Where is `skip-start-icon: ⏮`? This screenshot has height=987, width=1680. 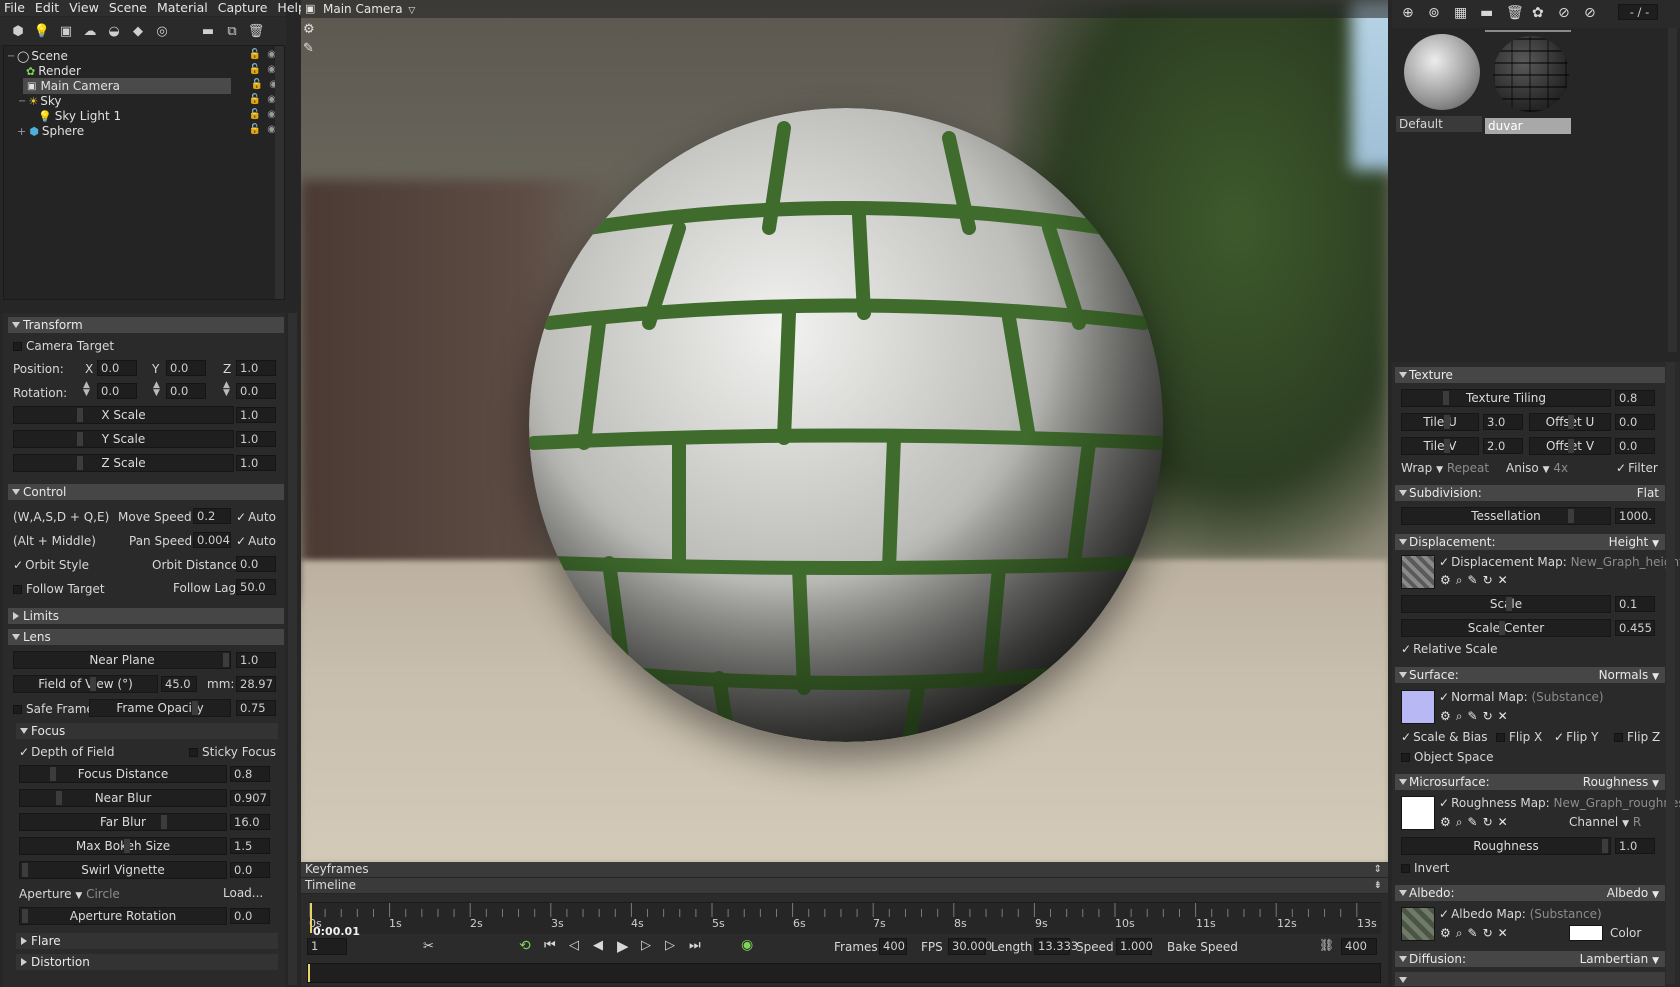 skip-start-icon: ⏮ is located at coordinates (550, 945).